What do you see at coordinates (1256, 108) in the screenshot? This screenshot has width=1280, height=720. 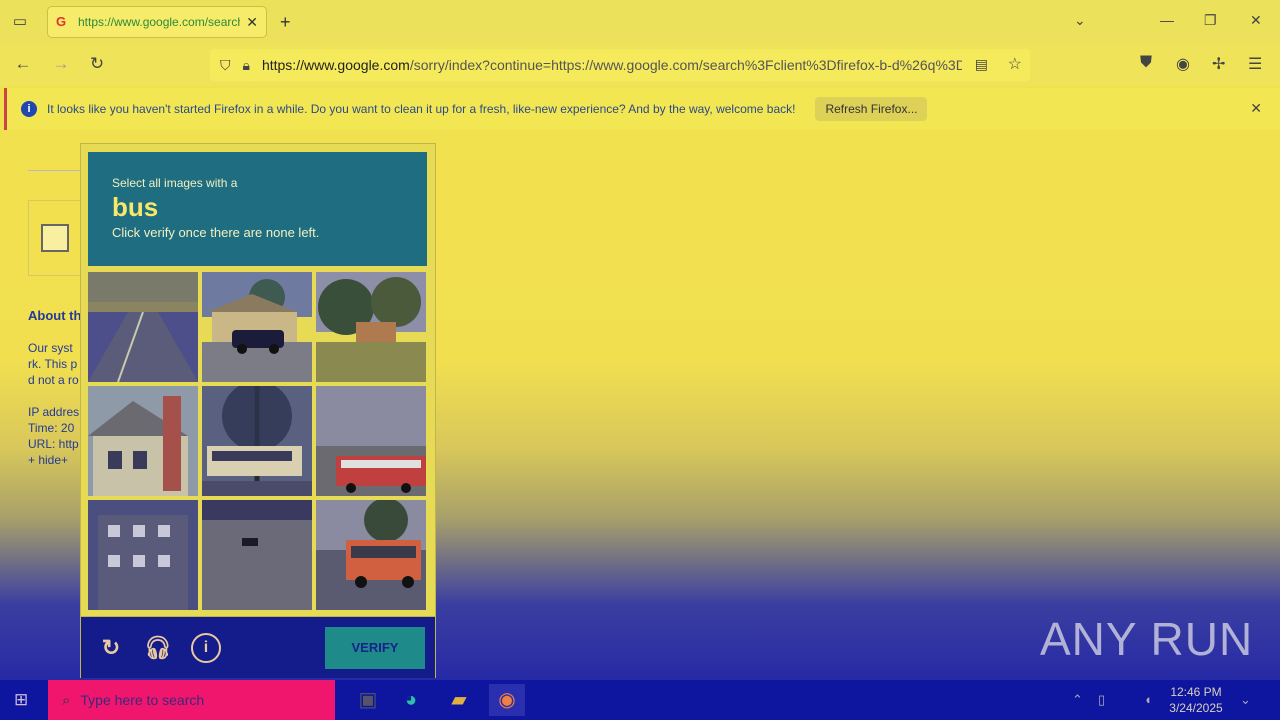 I see `notification-close-icon: ✕` at bounding box center [1256, 108].